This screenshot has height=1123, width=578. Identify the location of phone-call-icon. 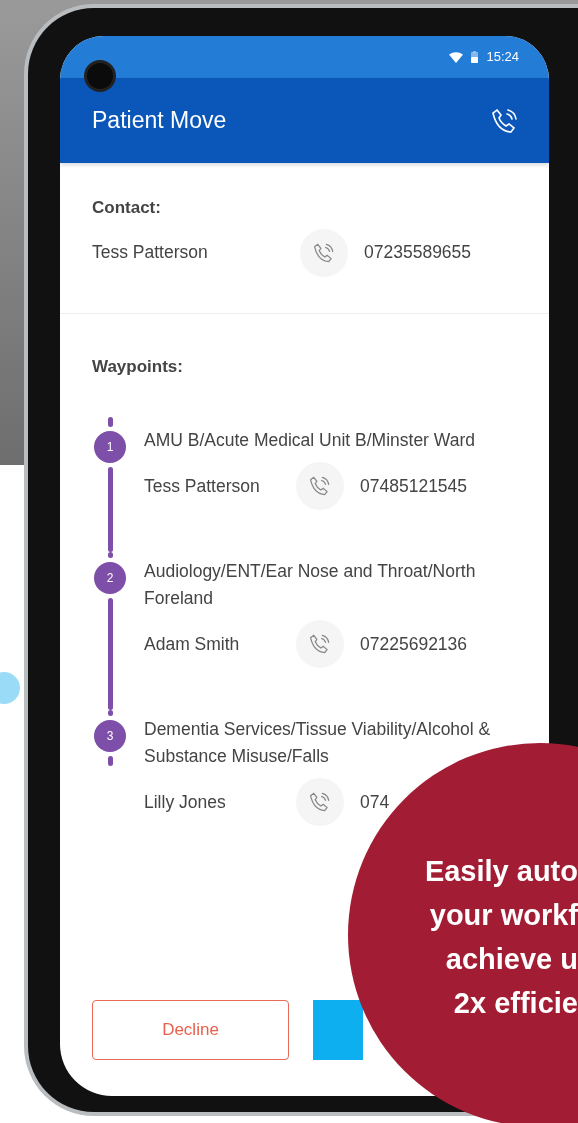
(505, 120).